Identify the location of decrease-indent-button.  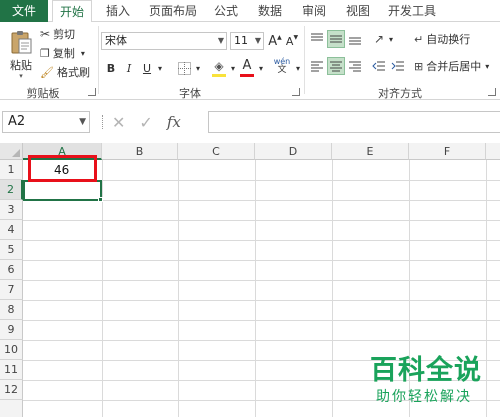
(379, 66).